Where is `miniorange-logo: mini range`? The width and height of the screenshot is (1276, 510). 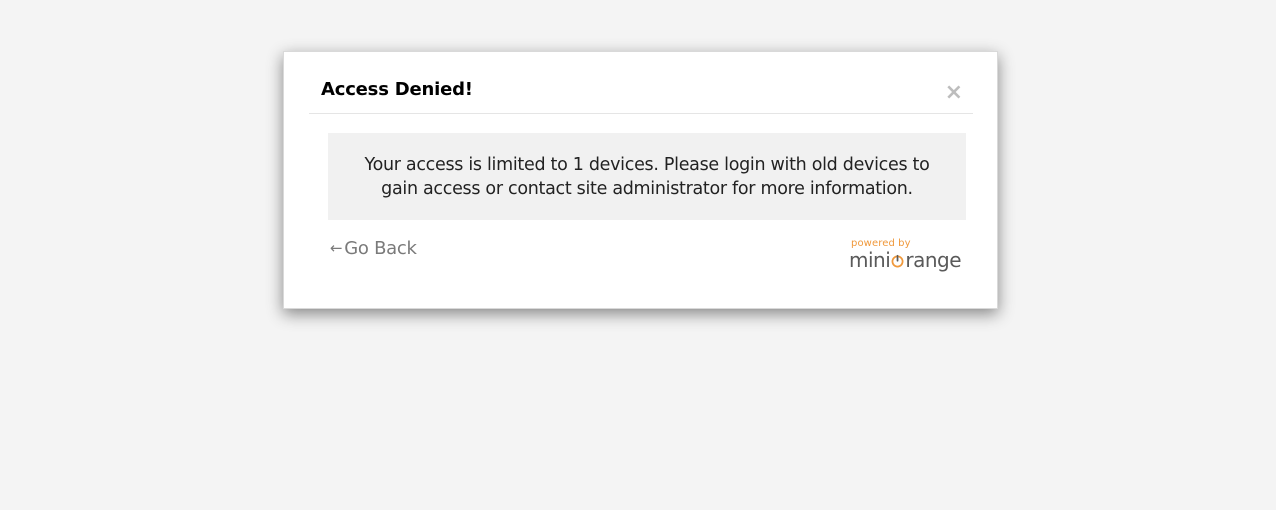
miniorange-logo: mini range is located at coordinates (905, 260).